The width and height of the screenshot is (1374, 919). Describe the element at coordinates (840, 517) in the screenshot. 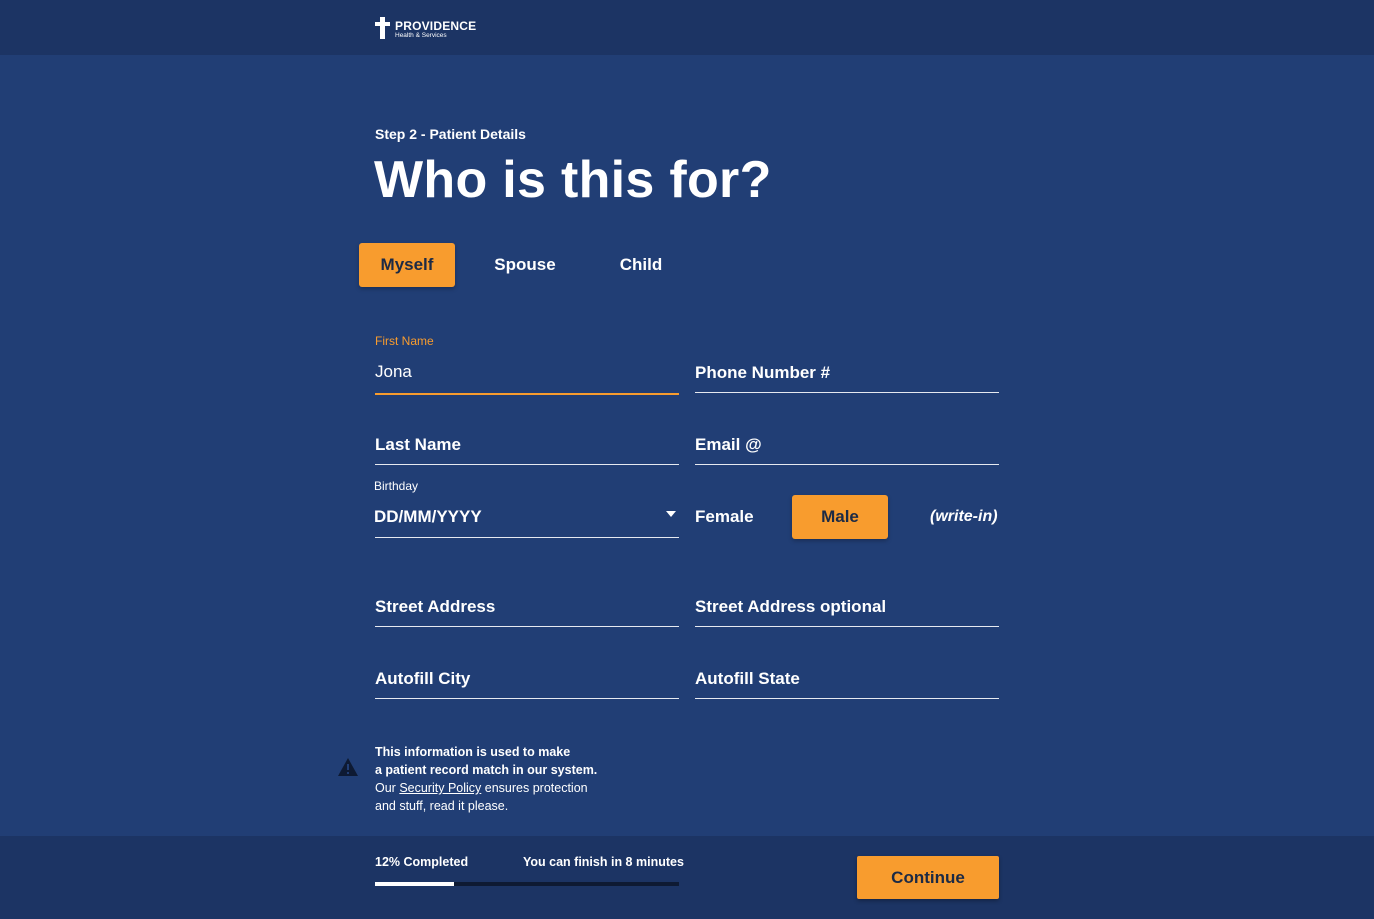

I see `gender-male-button: Male` at that location.